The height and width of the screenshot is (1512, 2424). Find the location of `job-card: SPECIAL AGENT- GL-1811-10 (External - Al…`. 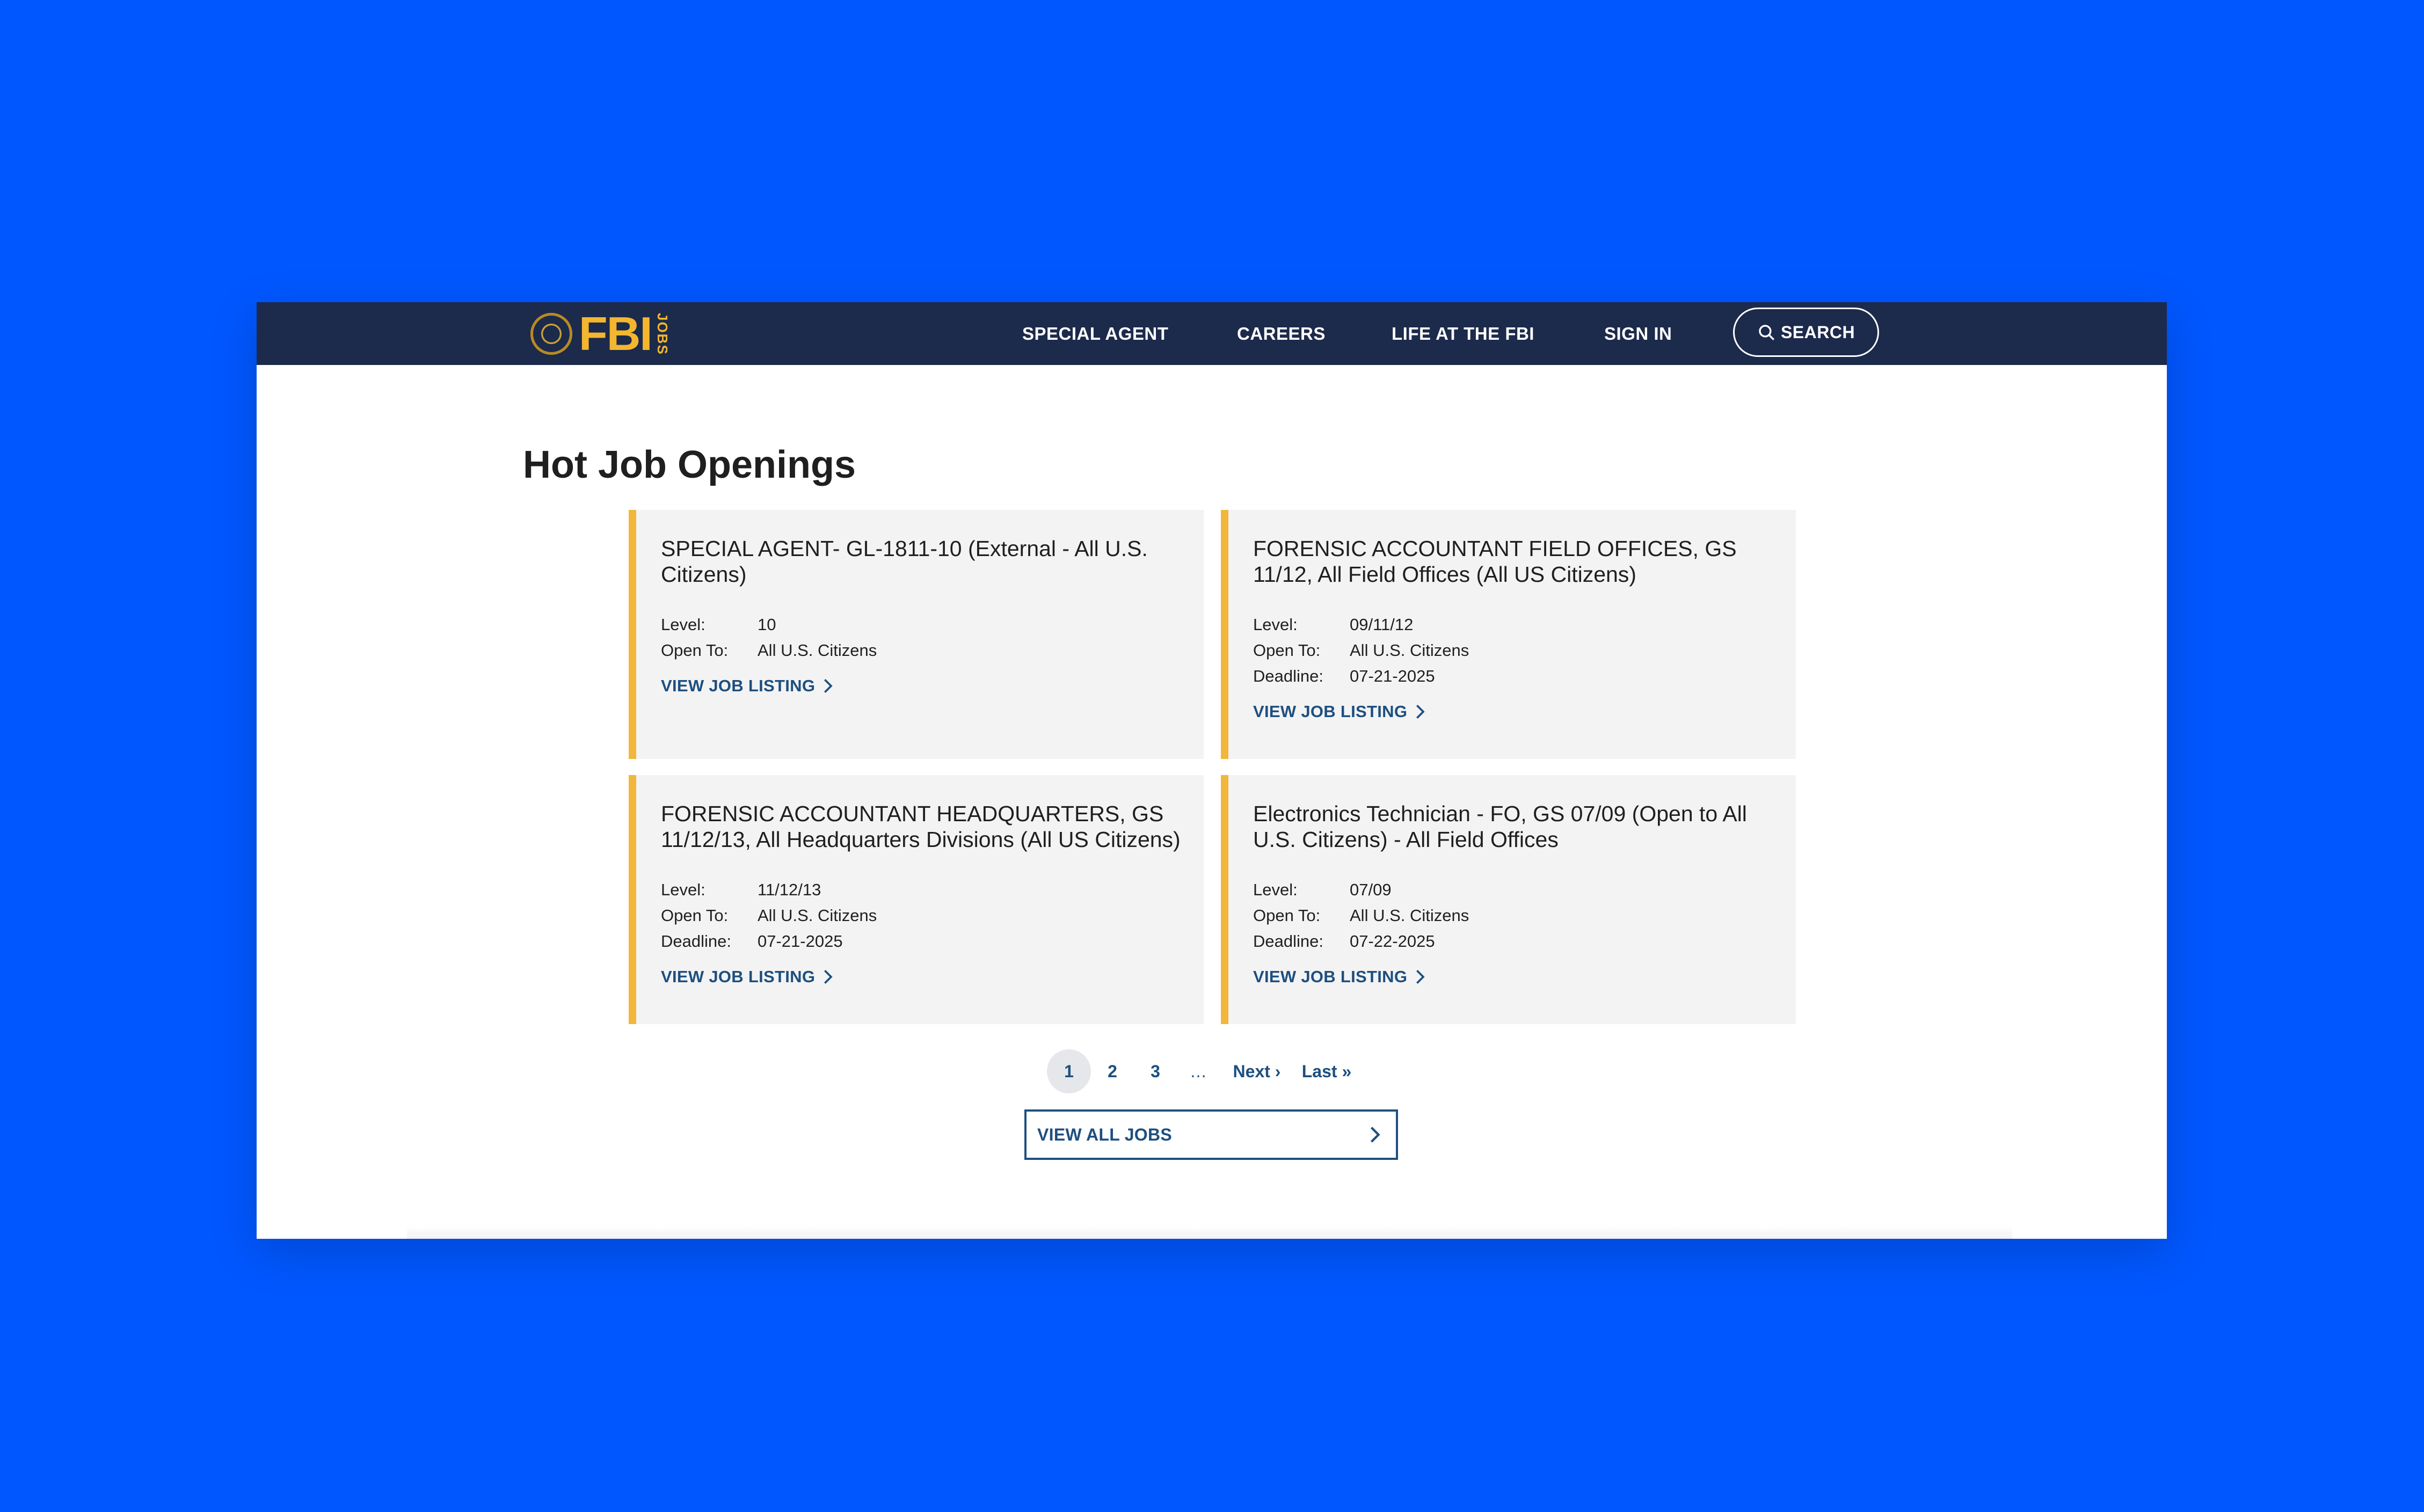

job-card: SPECIAL AGENT- GL-1811-10 (External - Al… is located at coordinates (917, 634).